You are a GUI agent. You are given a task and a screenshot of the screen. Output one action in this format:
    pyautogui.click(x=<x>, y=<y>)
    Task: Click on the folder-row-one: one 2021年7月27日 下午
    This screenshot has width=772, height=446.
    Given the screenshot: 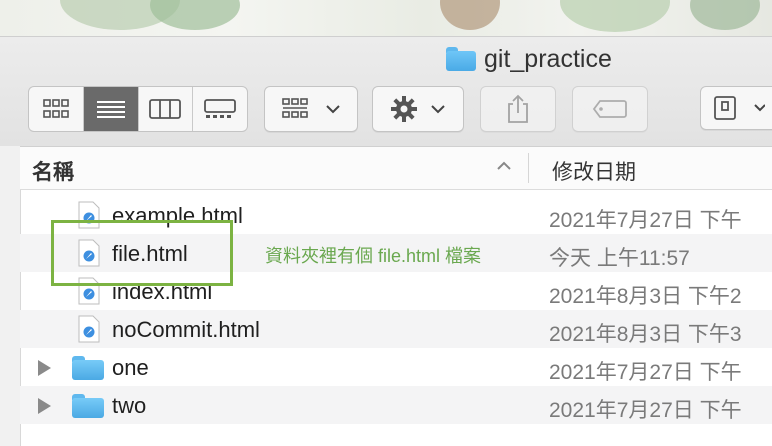 What is the action you would take?
    pyautogui.click(x=396, y=367)
    